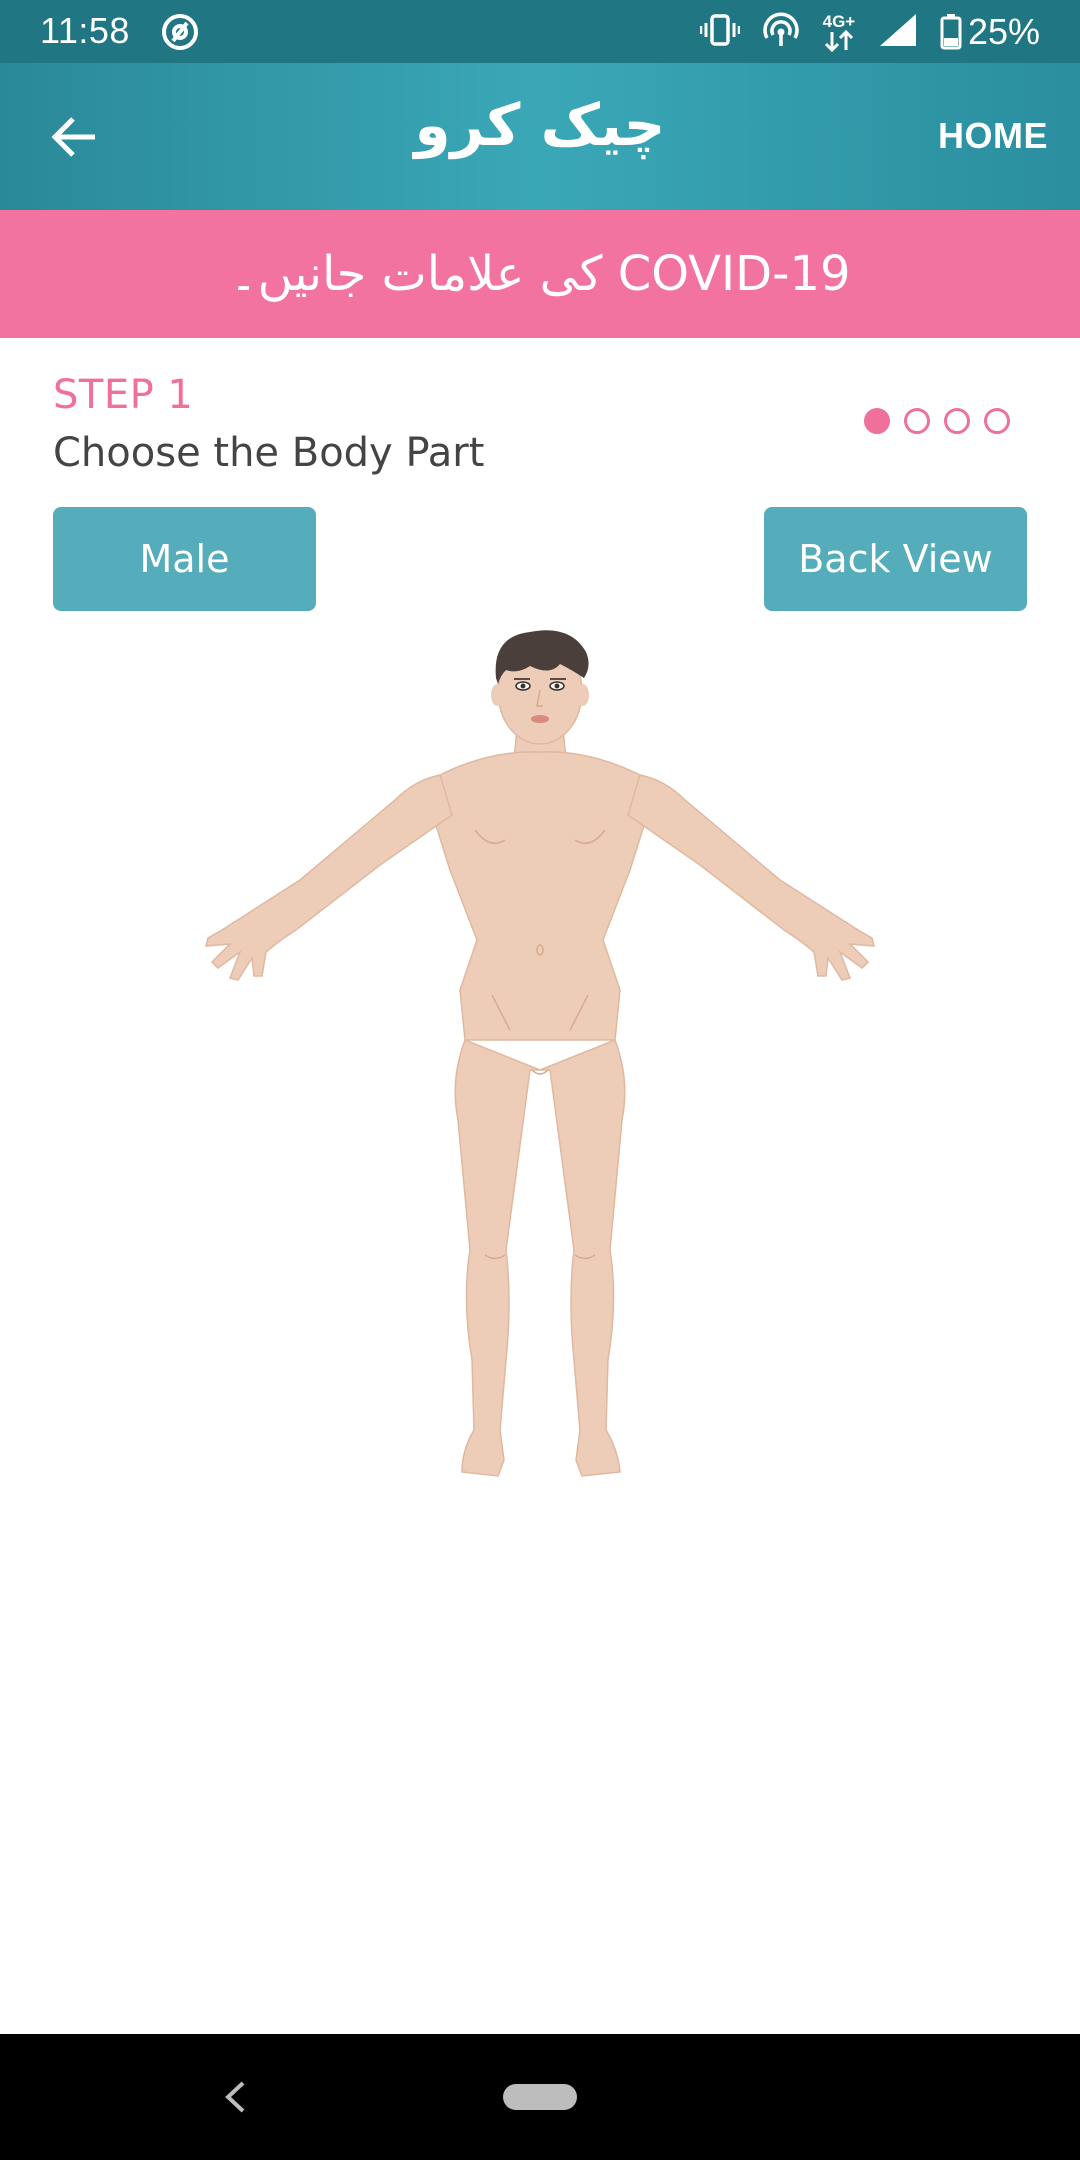 The width and height of the screenshot is (1080, 2160). I want to click on home-button: HOME, so click(993, 136).